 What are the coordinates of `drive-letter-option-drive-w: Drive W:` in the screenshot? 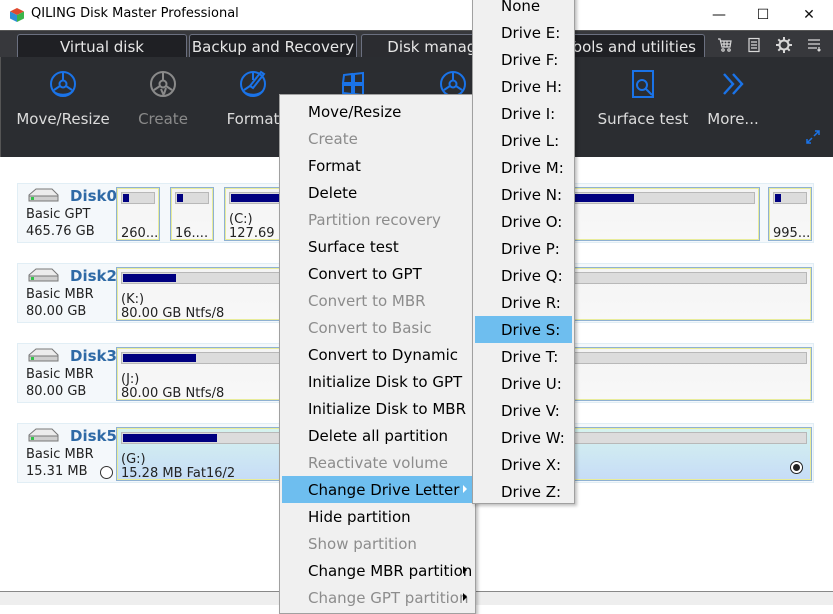 It's located at (523, 437).